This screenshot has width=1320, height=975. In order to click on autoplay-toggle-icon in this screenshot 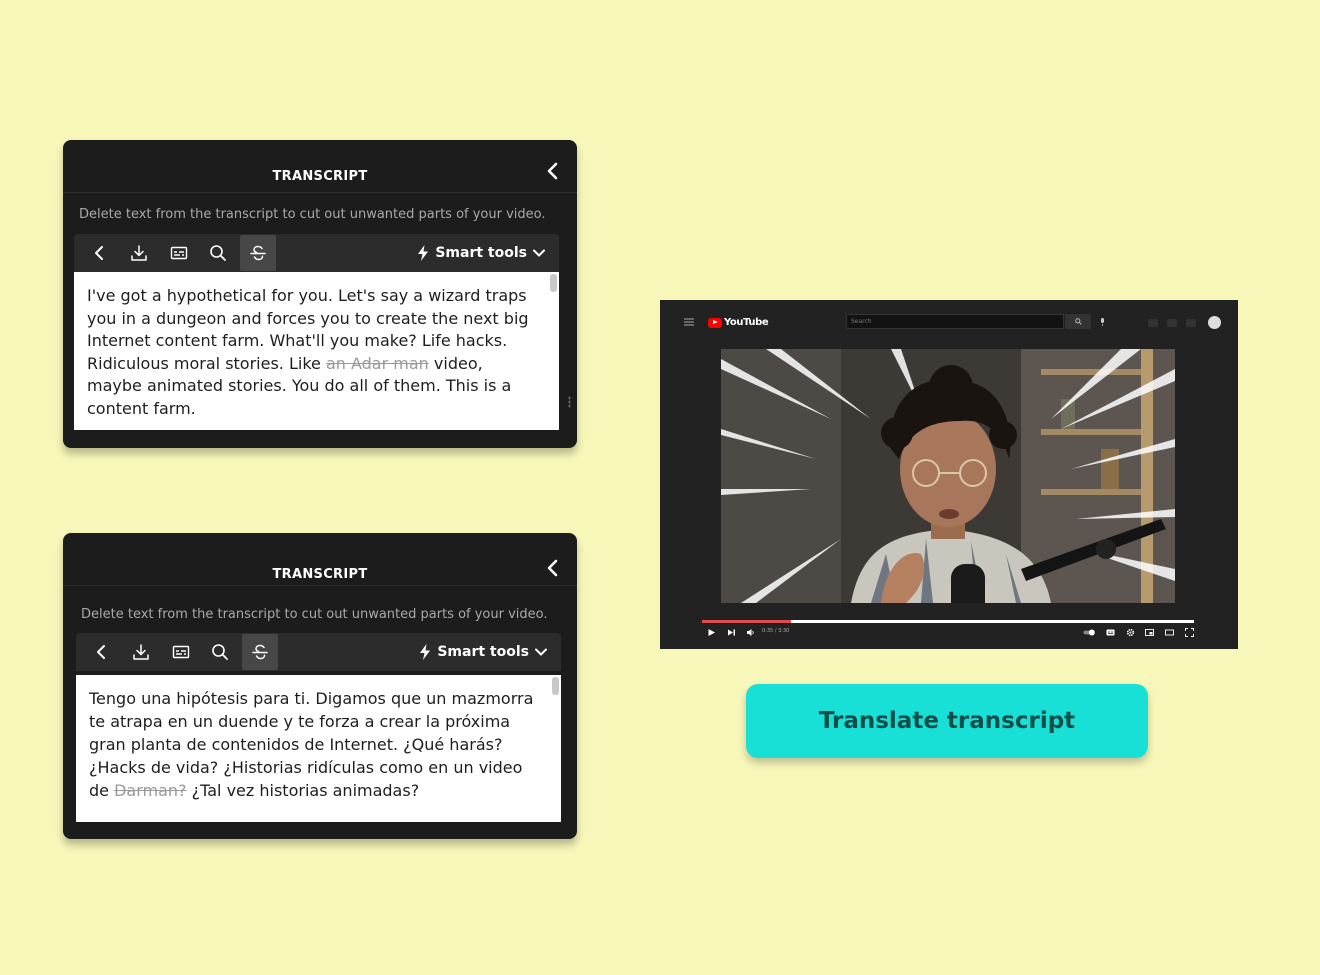, I will do `click(1089, 632)`.